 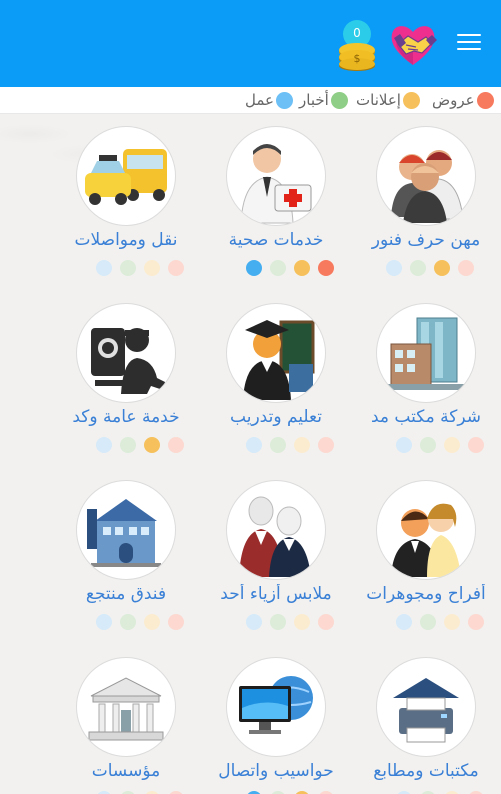 I want to click on category-label: نقل ومواصلات, so click(x=126, y=240).